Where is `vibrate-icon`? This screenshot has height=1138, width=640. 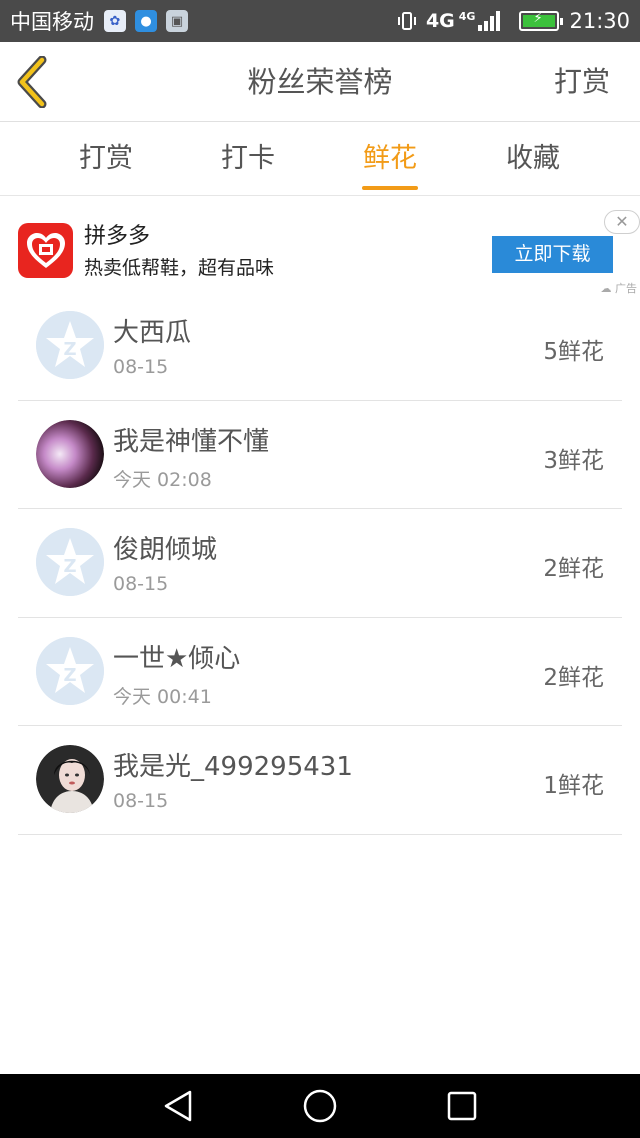 vibrate-icon is located at coordinates (406, 21).